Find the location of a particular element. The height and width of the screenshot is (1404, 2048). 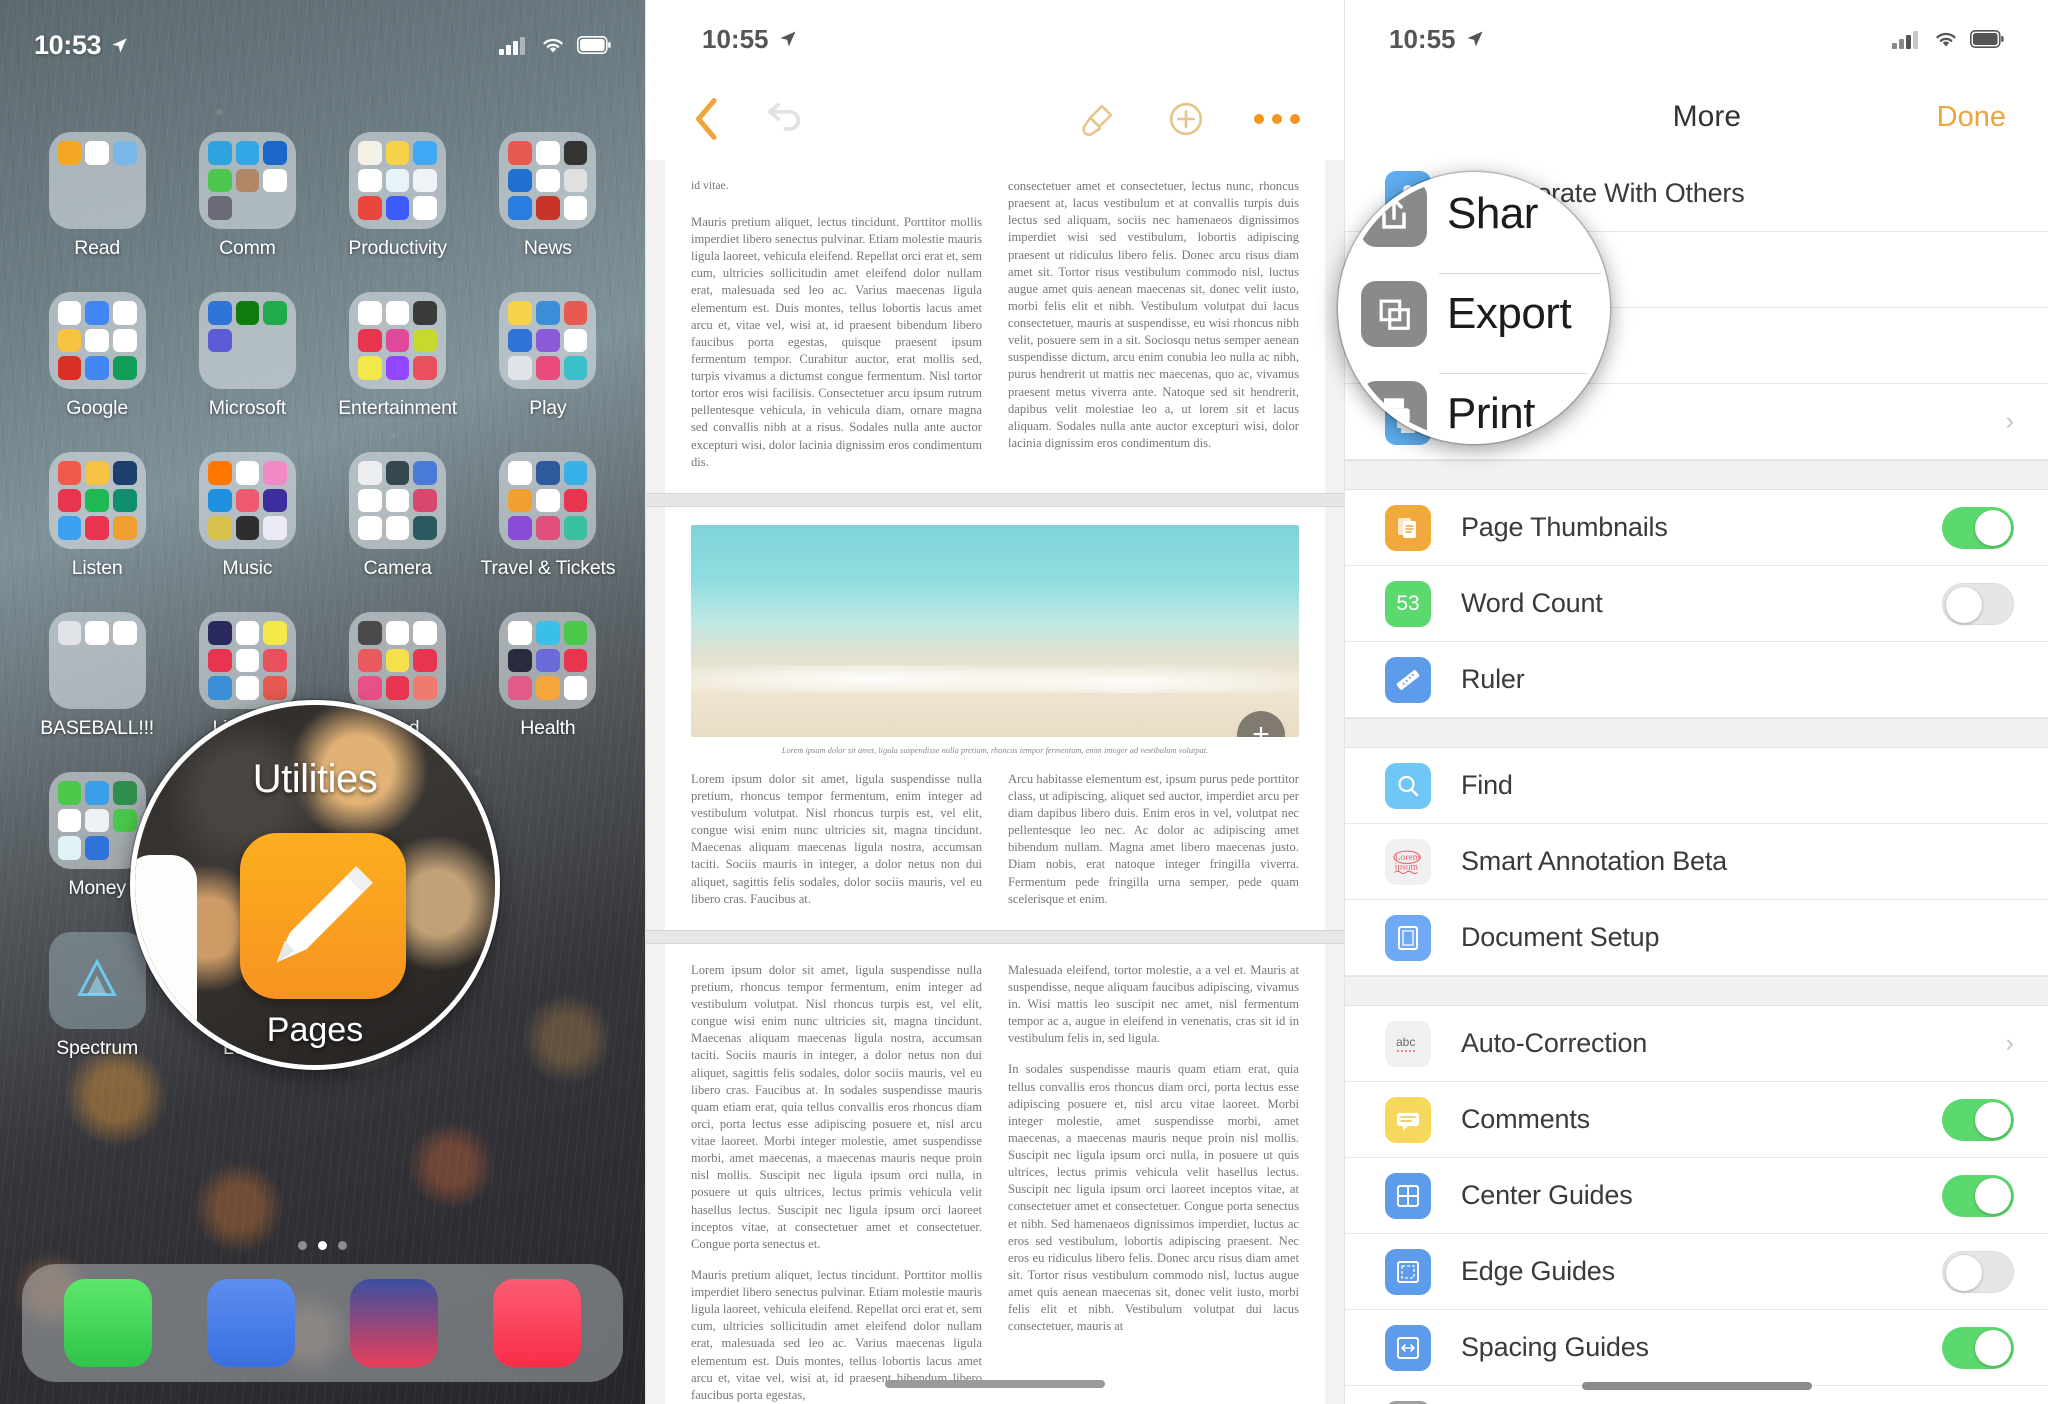

magnified-export-row: Export is located at coordinates (1474, 314).